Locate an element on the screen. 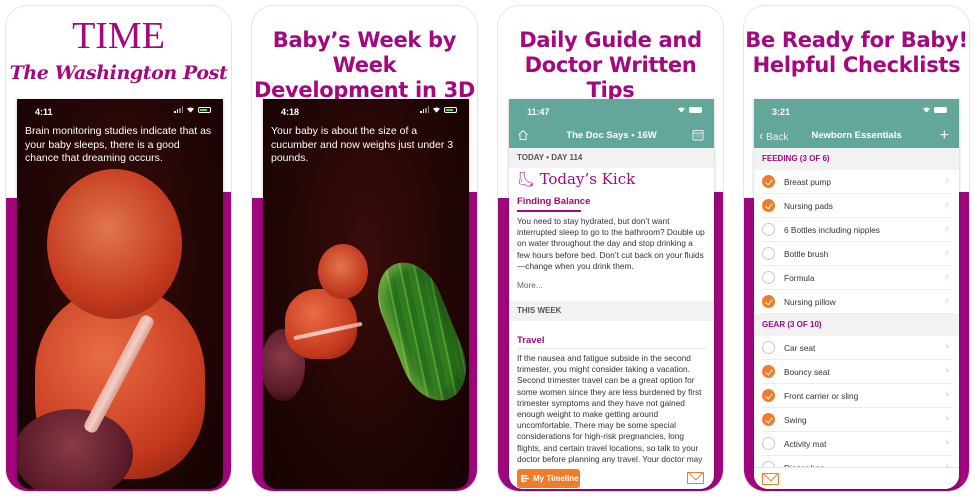 The width and height of the screenshot is (975, 500). status-clock: 3:21 is located at coordinates (781, 112).